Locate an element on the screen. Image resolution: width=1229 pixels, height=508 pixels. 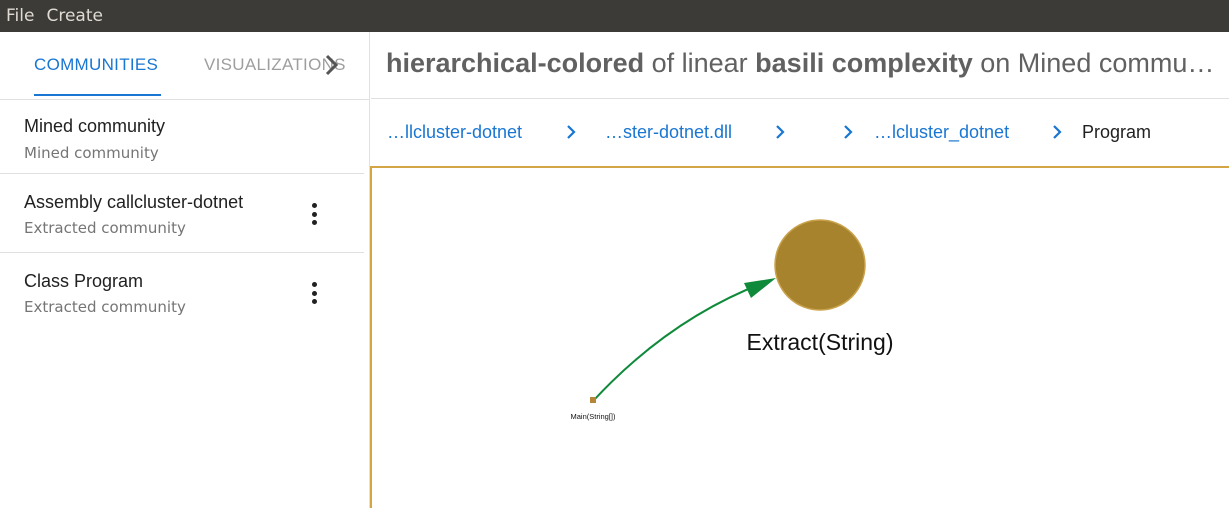
graph-node-label-extract: Extract(String) is located at coordinates (820, 342).